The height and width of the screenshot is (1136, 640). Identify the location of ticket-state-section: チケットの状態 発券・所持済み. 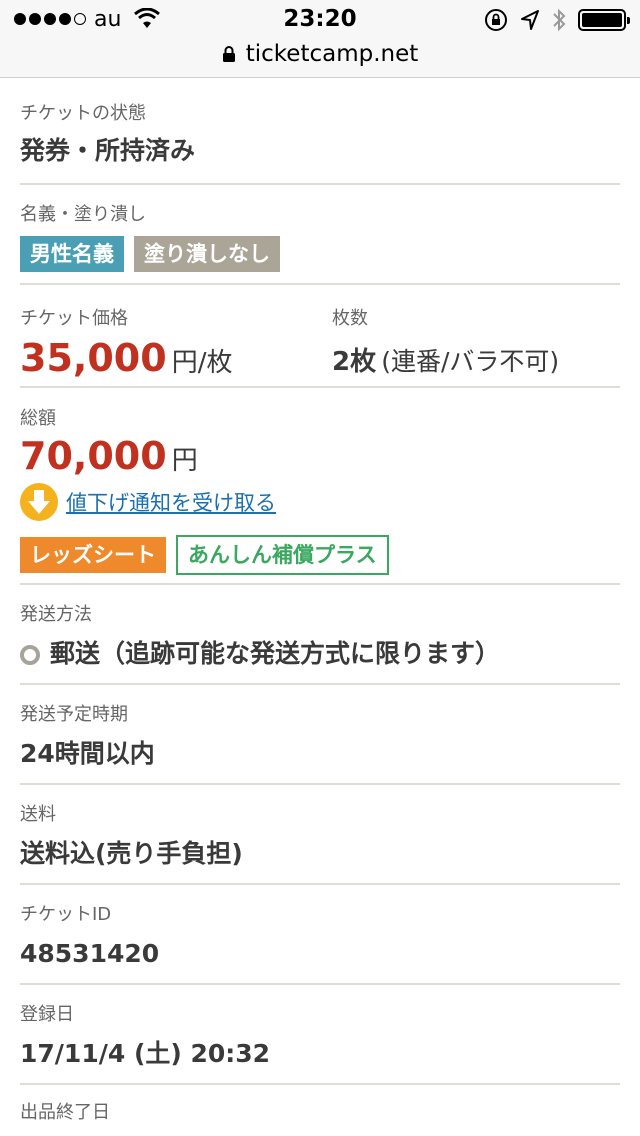
(320, 131).